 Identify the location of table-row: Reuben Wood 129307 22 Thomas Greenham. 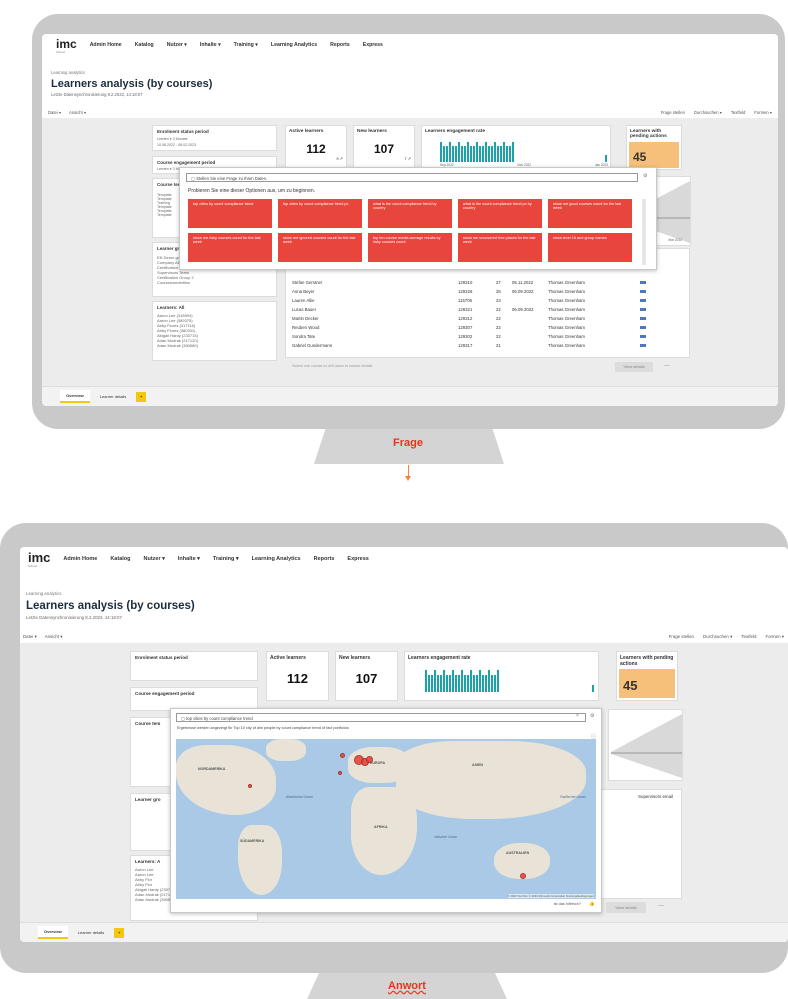
(469, 327).